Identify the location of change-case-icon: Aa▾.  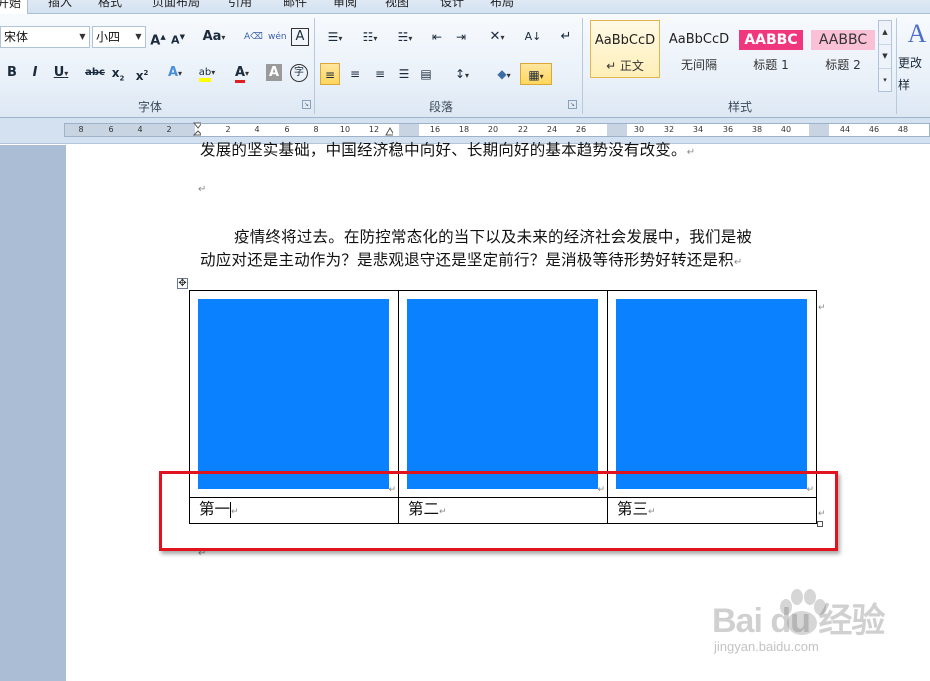
(214, 37).